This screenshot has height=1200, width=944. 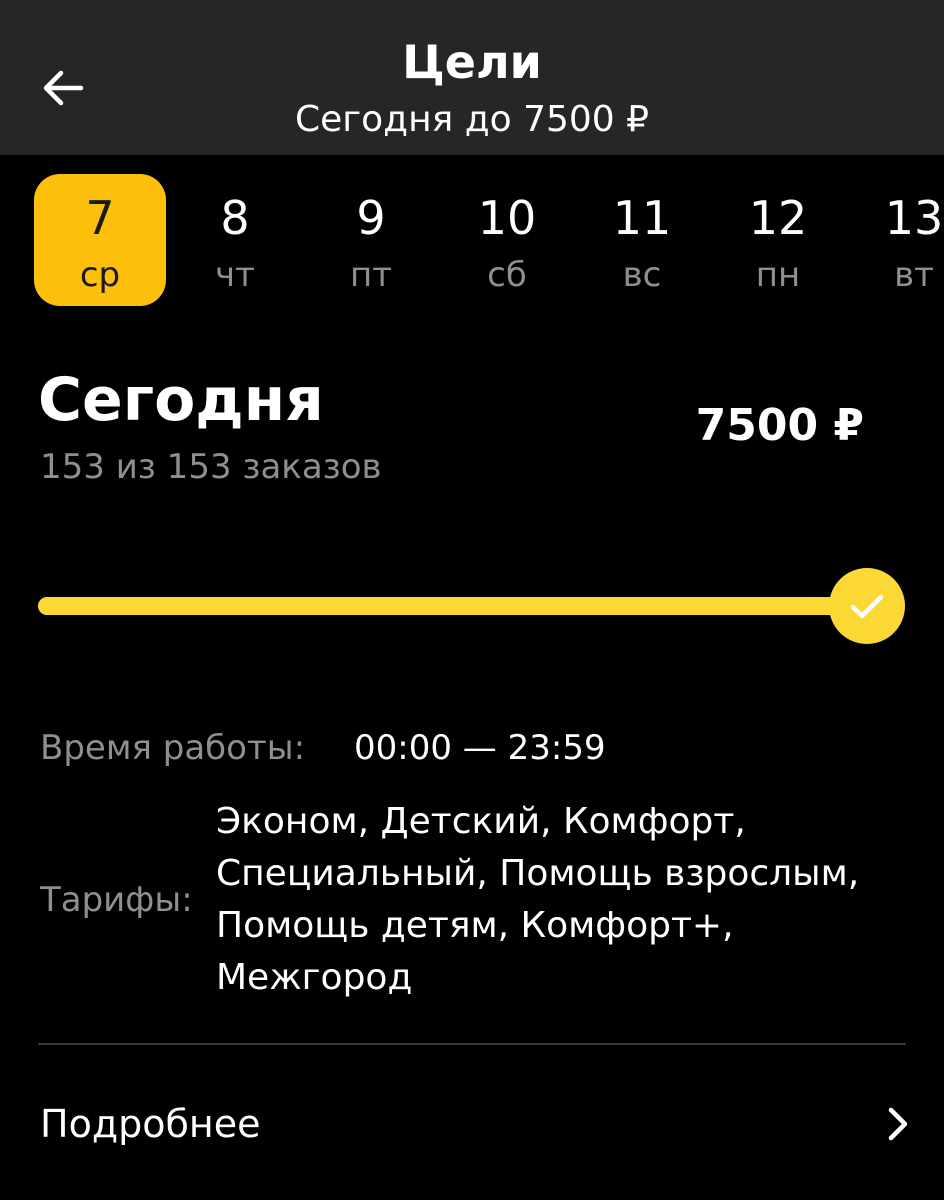 I want to click on work-time-label: Время работы:, so click(x=173, y=748).